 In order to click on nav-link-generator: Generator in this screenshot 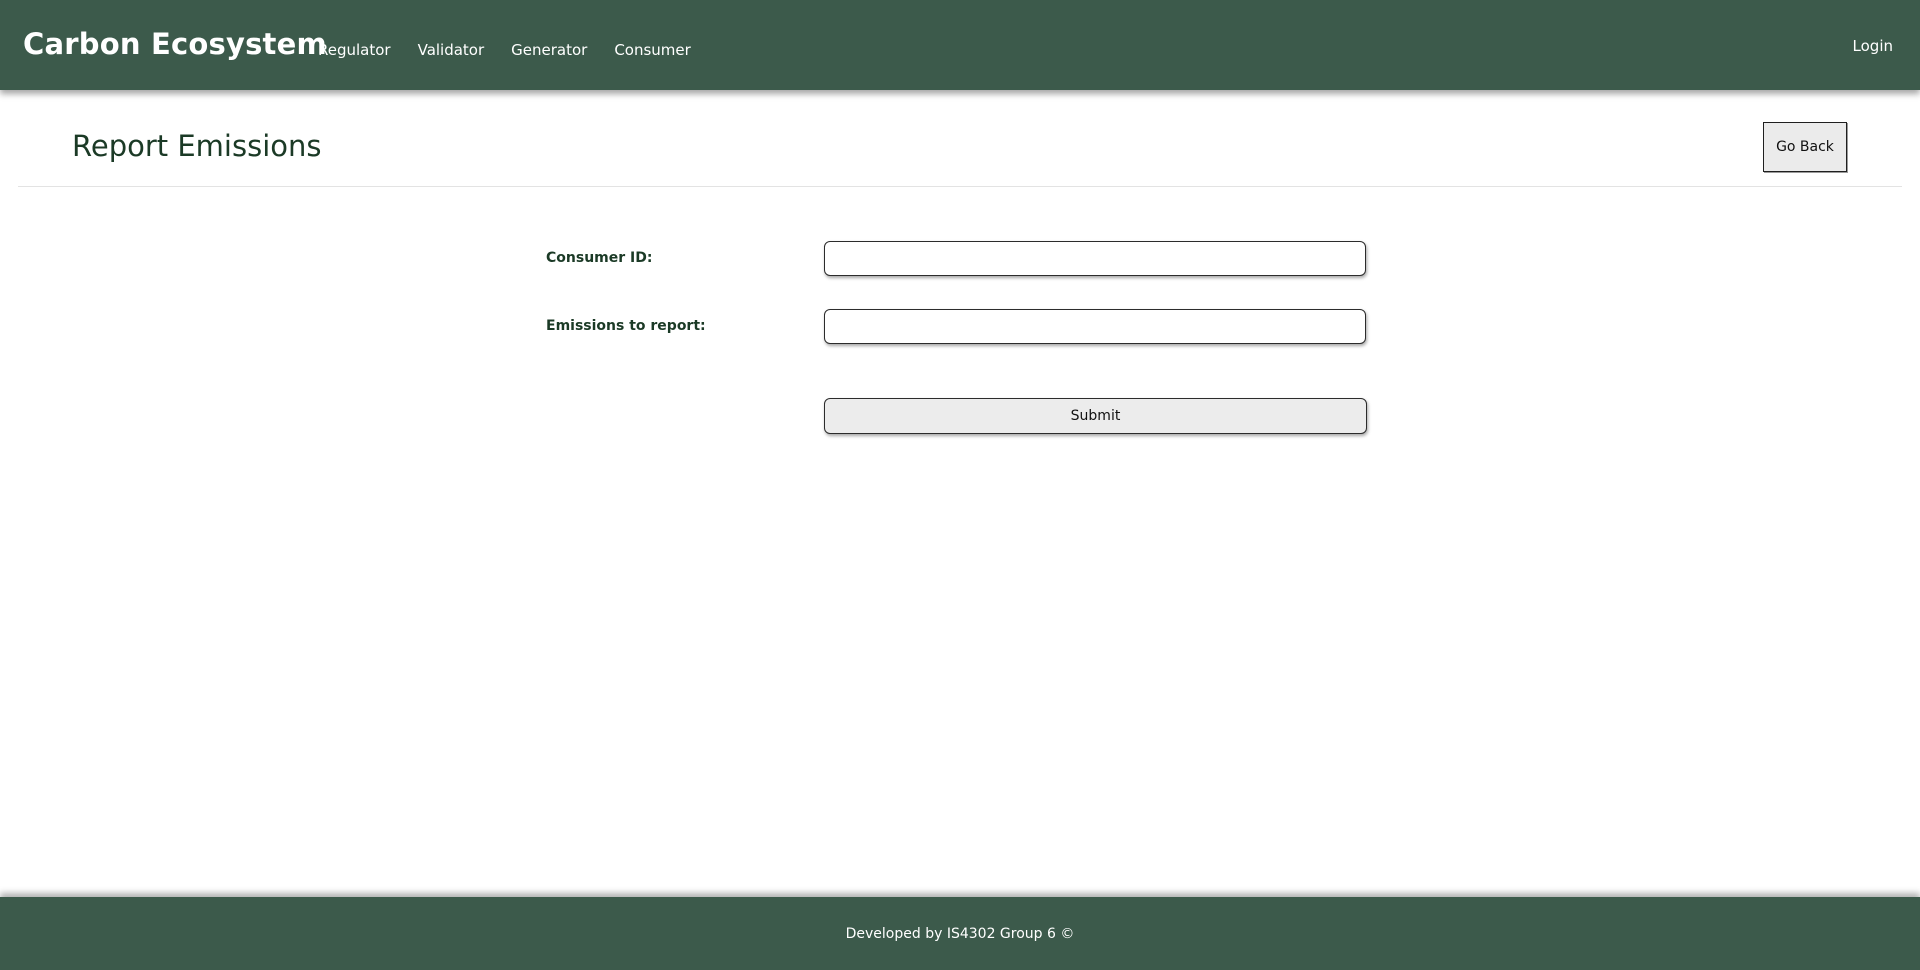, I will do `click(549, 50)`.